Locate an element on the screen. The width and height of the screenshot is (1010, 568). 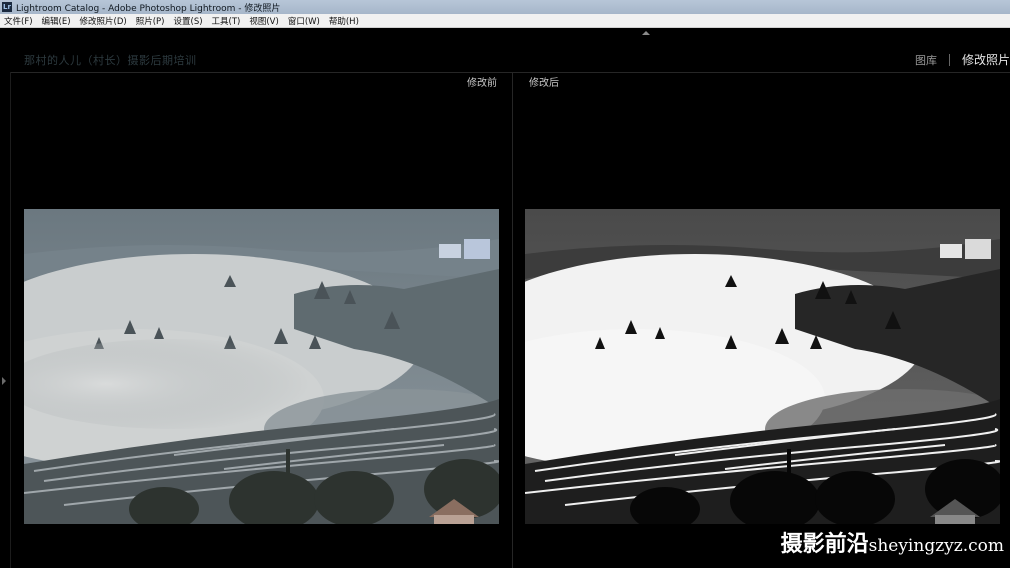
watermark-url: sheyingzyz.com is located at coordinates (936, 546).